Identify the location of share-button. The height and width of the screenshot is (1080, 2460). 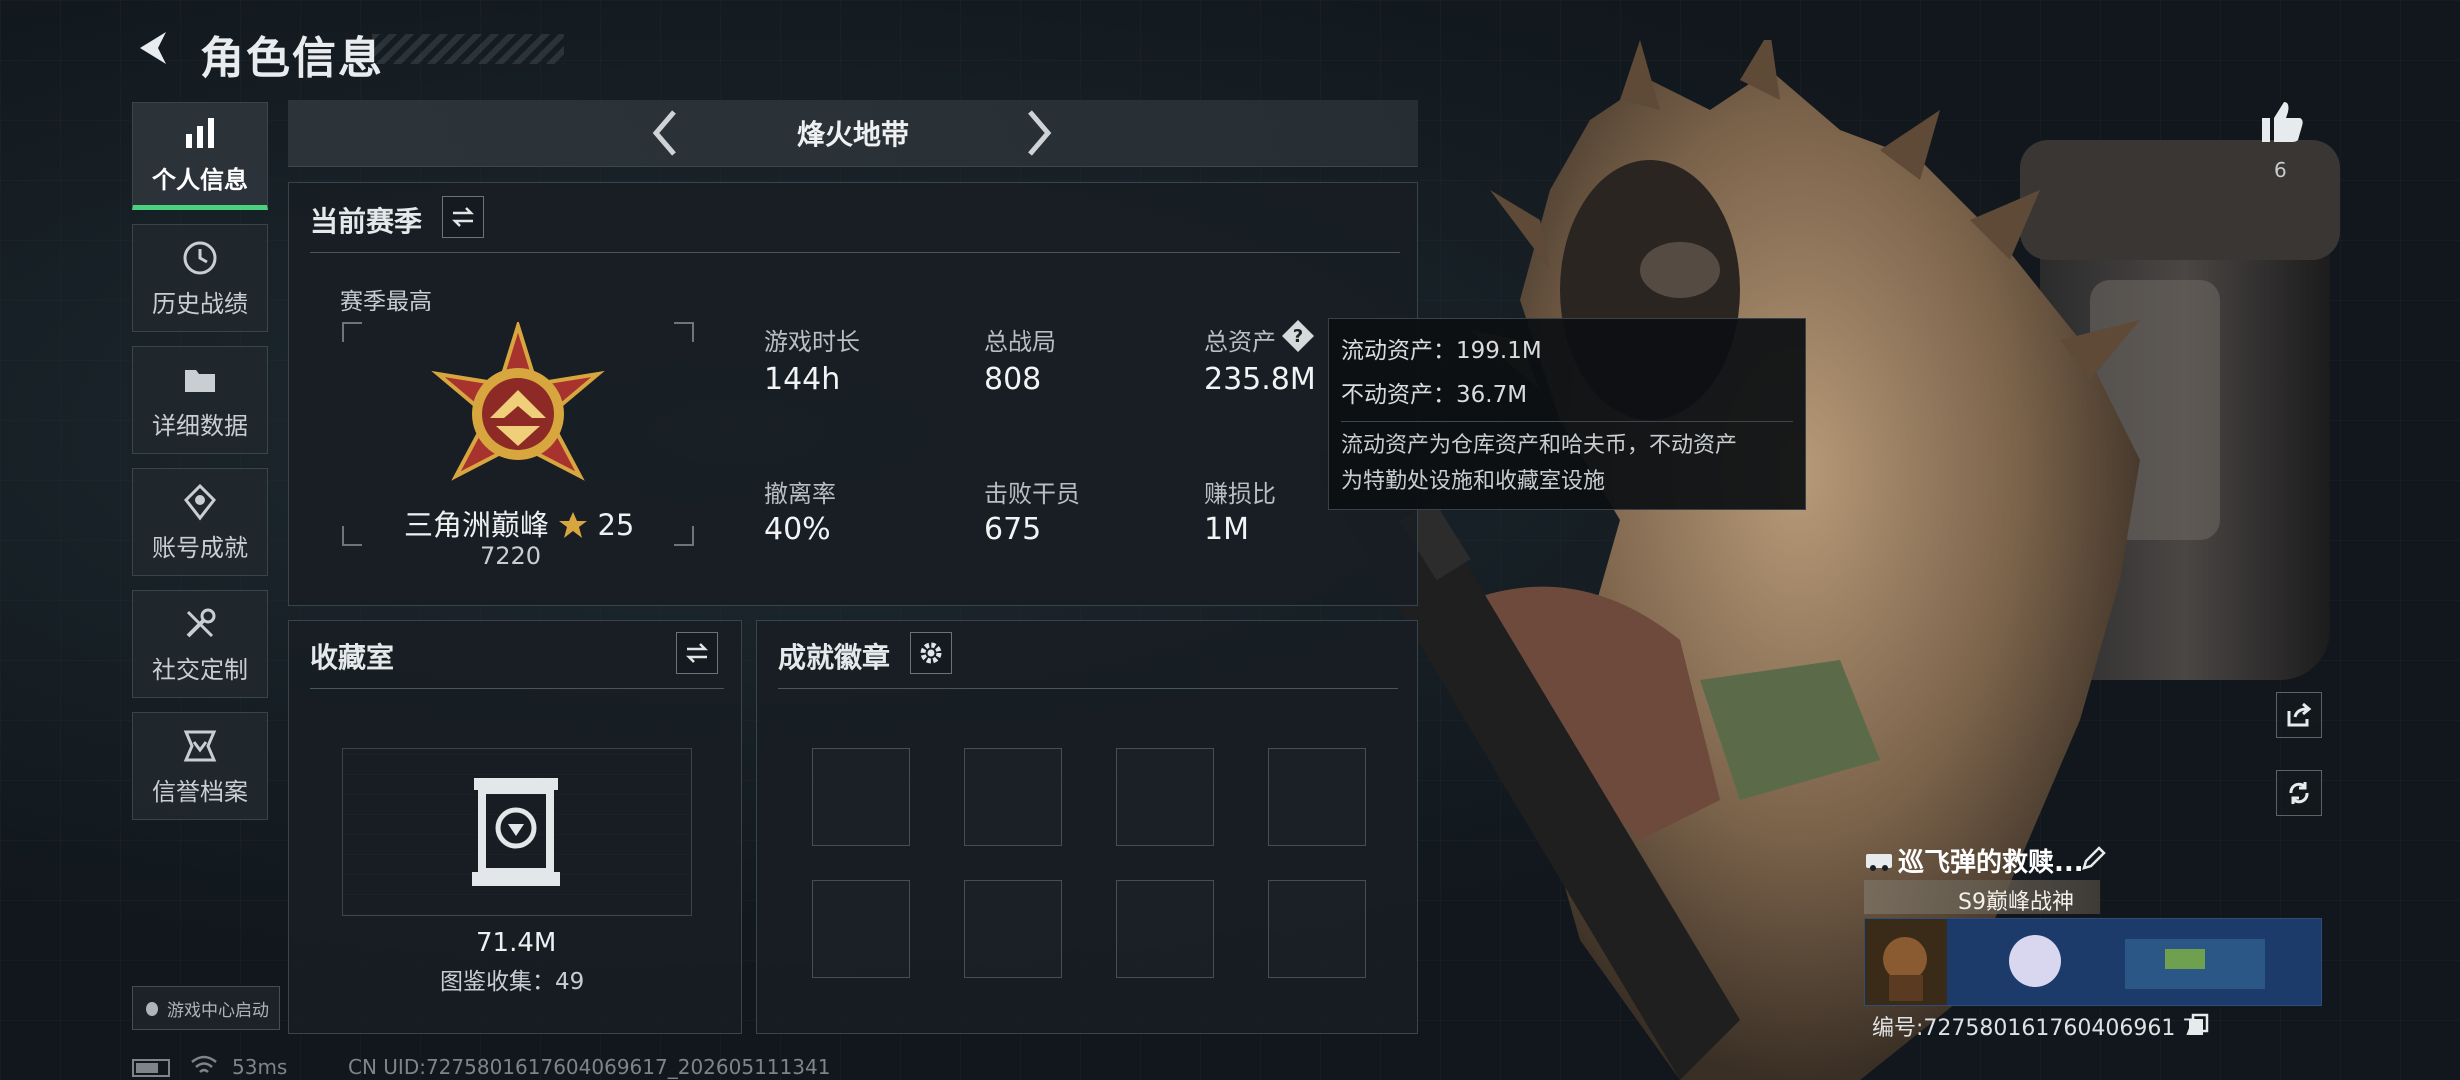
(2299, 715).